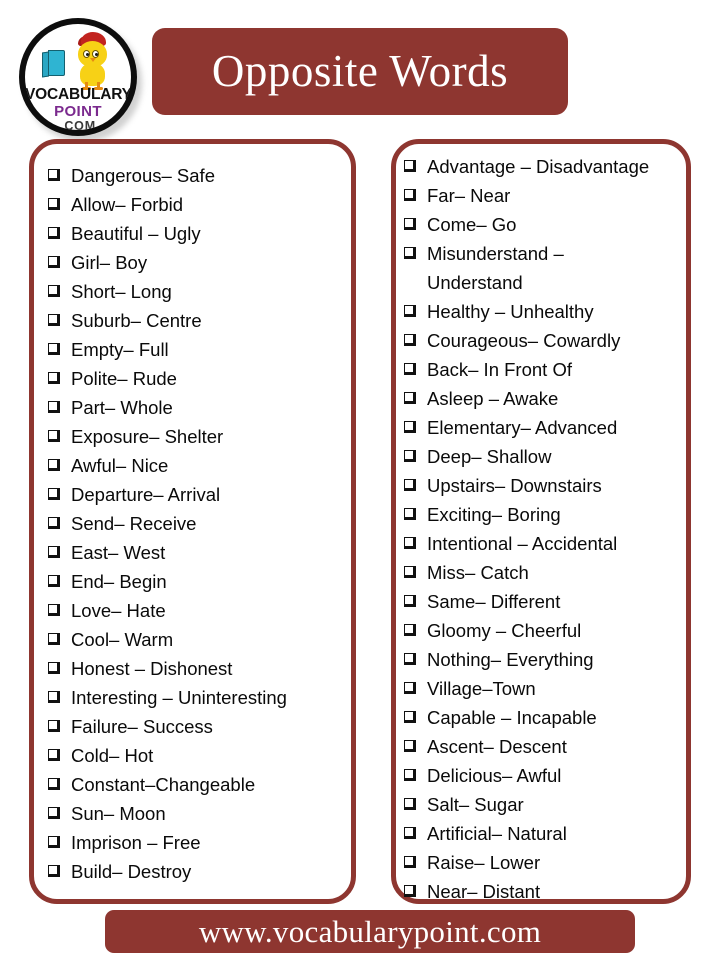  What do you see at coordinates (545, 195) in the screenshot?
I see `list-item: Far– Near` at bounding box center [545, 195].